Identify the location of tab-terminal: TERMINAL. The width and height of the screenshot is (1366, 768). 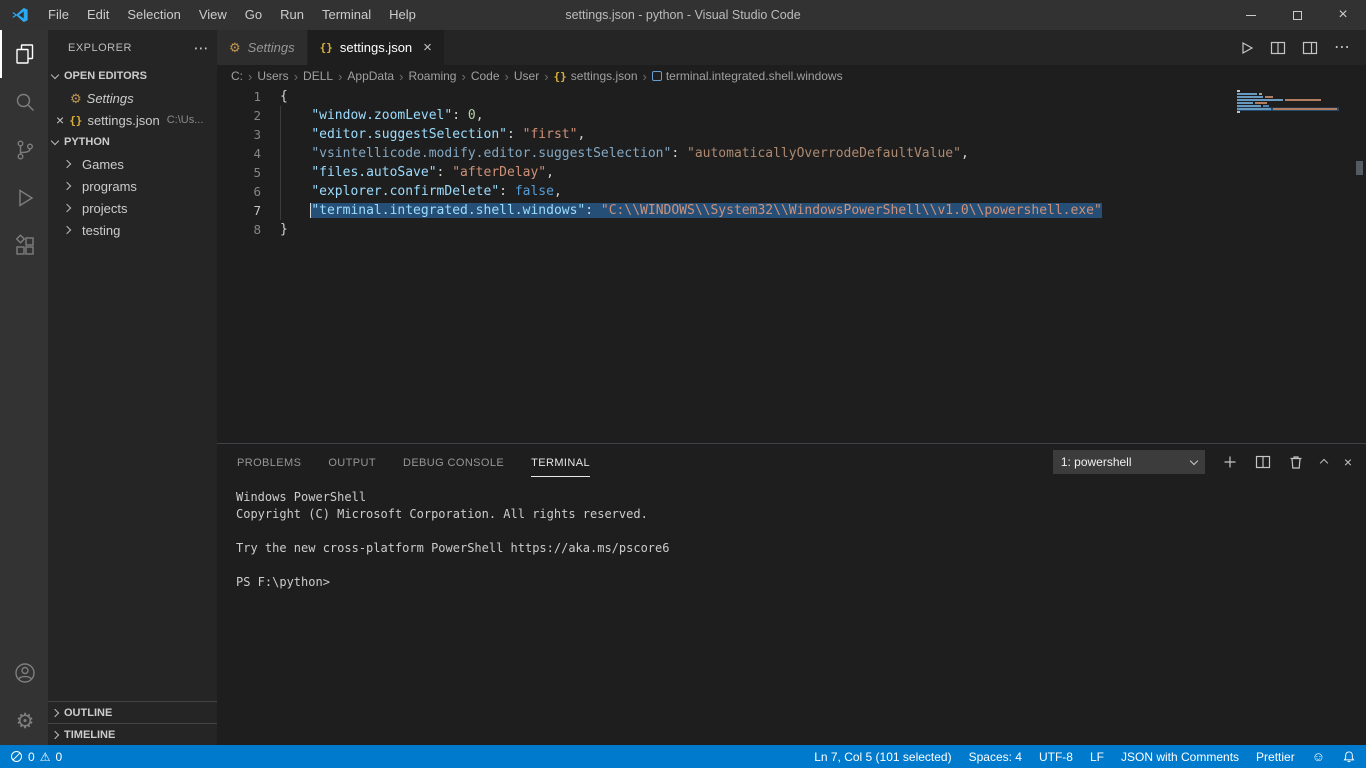
(560, 462).